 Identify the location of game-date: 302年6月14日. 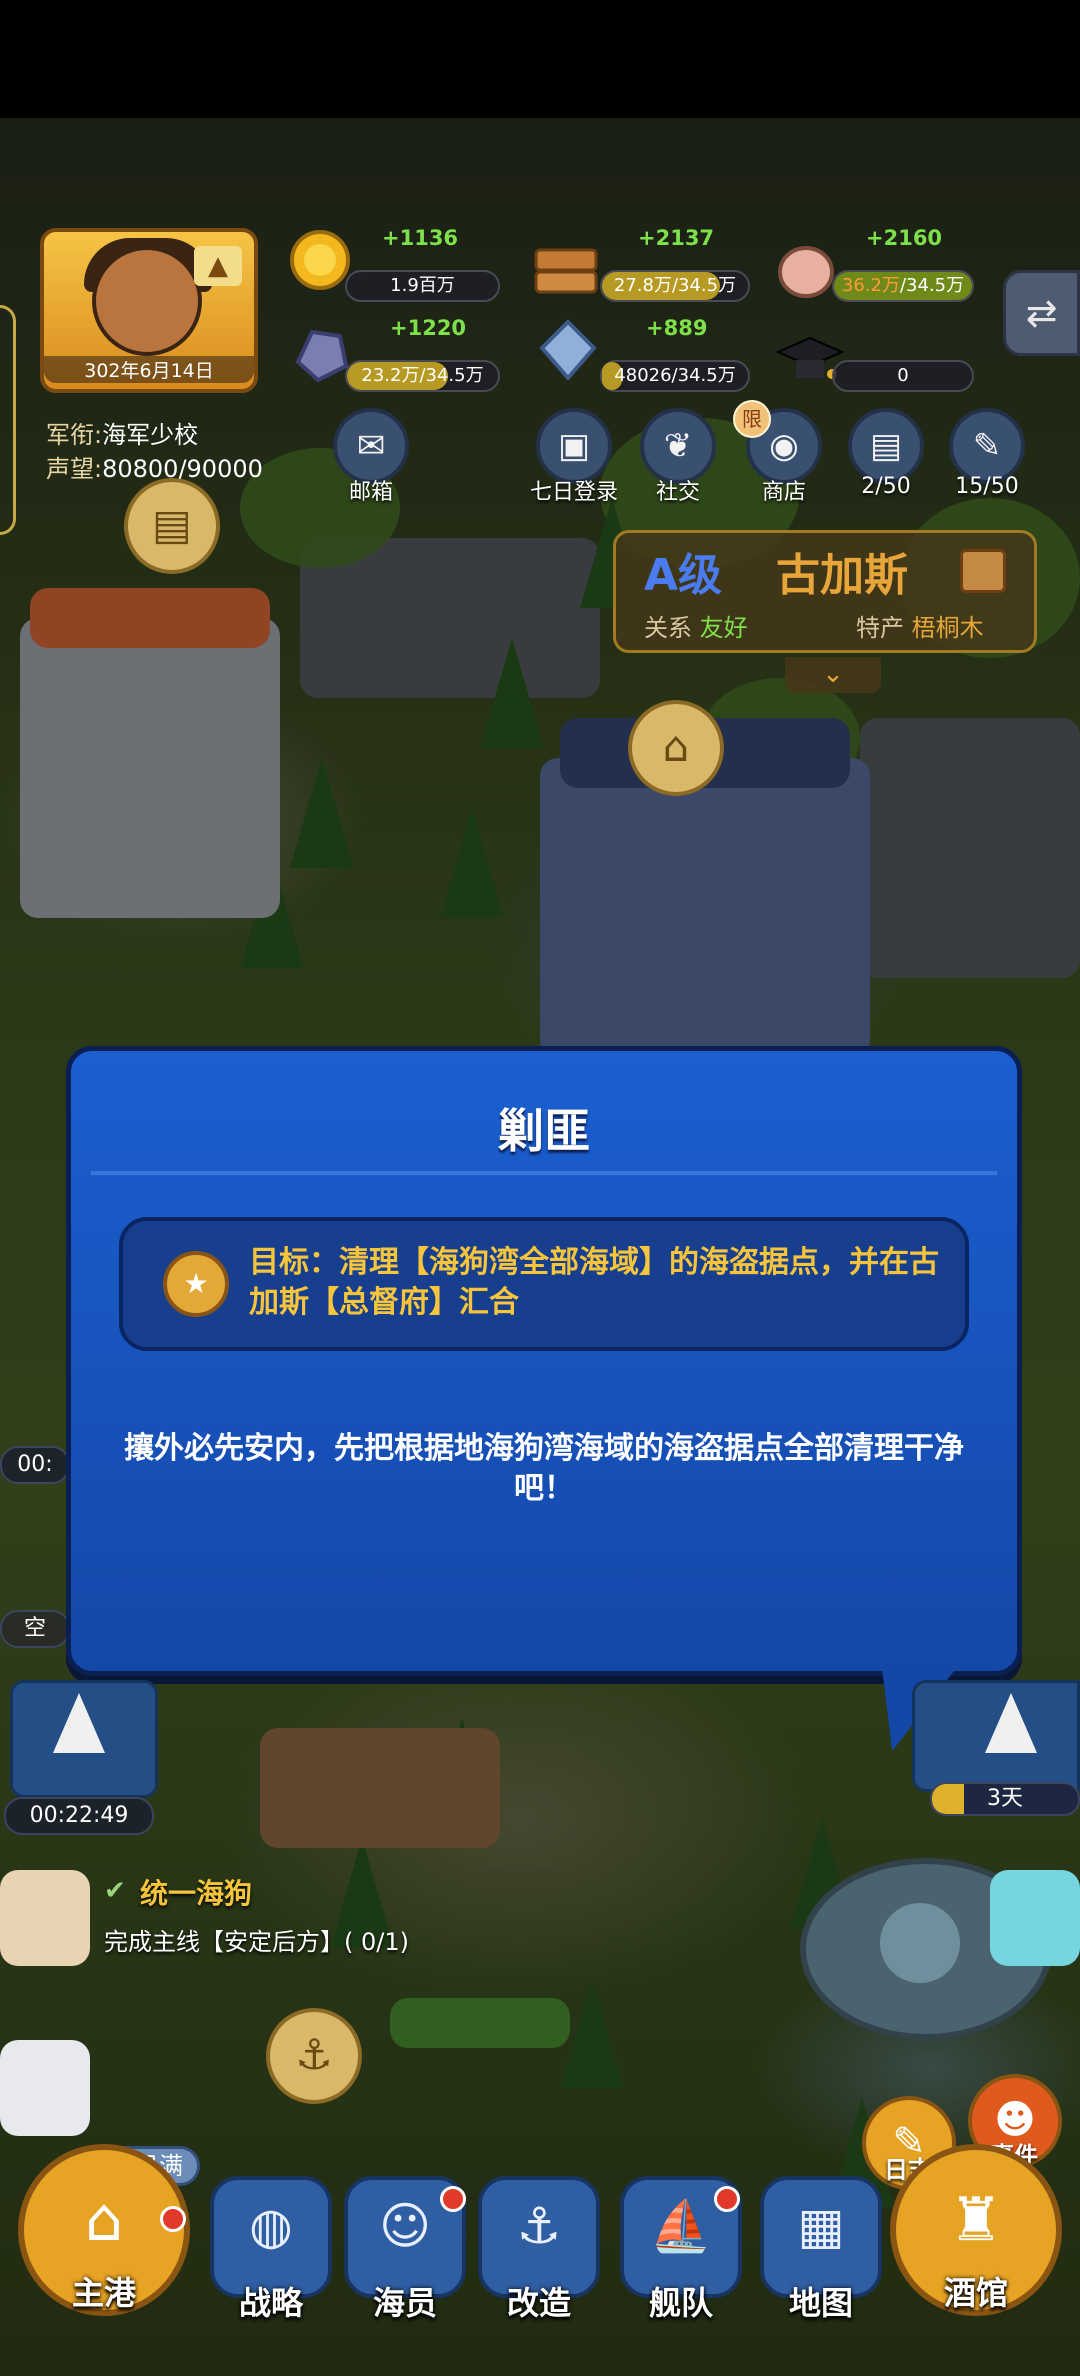
(149, 369).